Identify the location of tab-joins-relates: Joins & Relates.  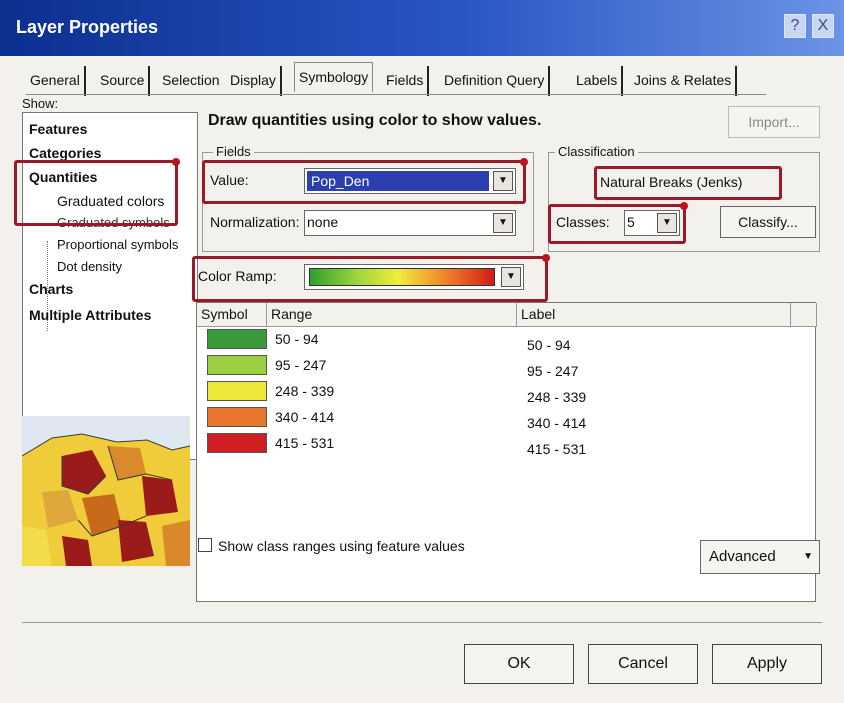
(684, 81).